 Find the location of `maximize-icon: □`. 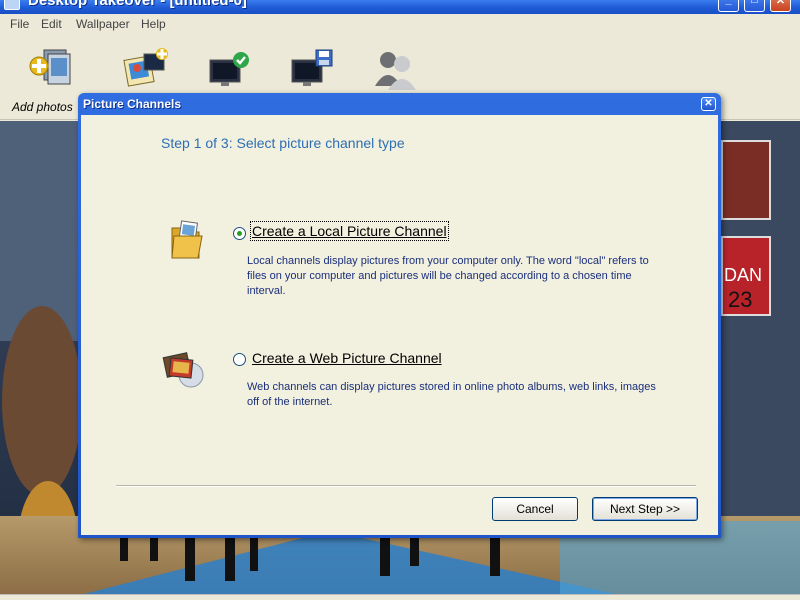

maximize-icon: □ is located at coordinates (754, 3).